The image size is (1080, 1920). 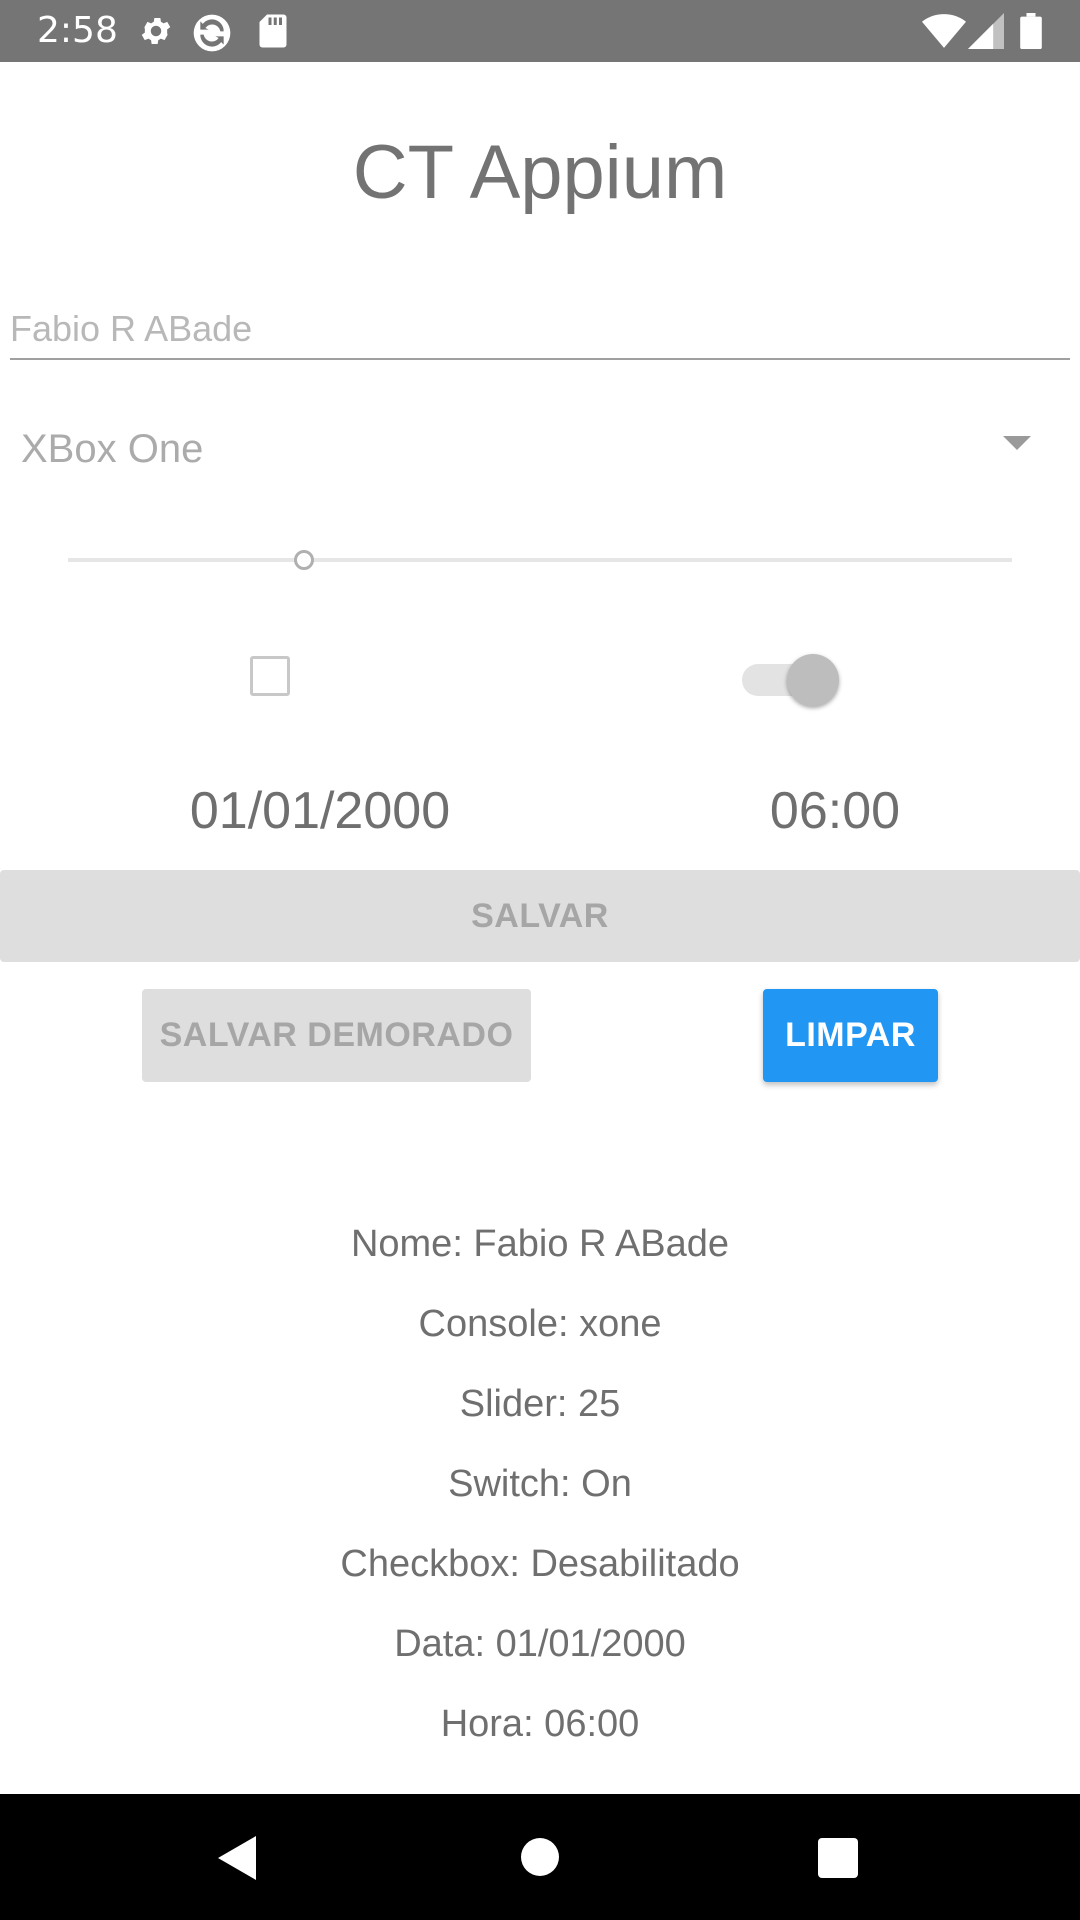 I want to click on date-picker-text: 01/01/2000, so click(x=320, y=811).